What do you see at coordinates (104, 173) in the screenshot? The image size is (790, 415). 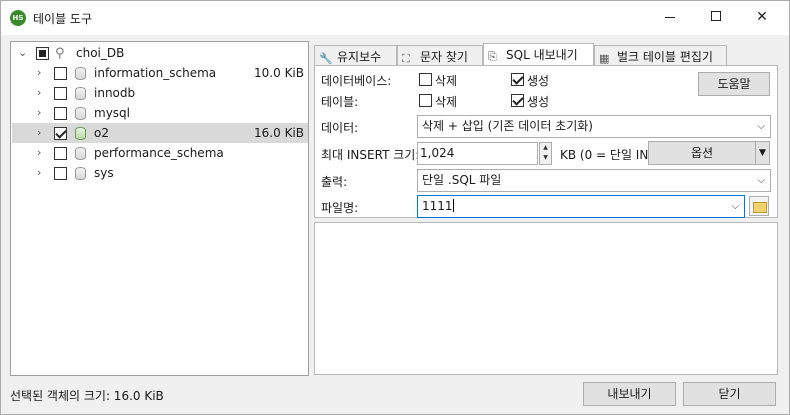 I see `tree-item-label: sys` at bounding box center [104, 173].